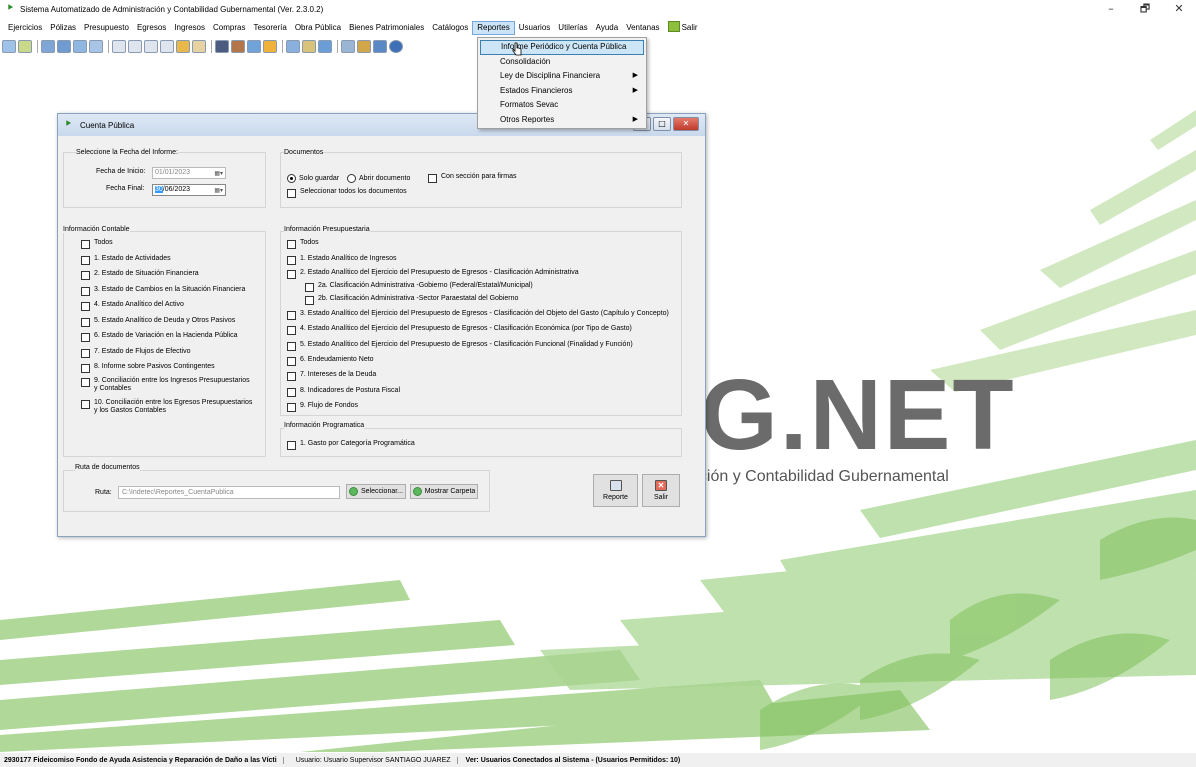 This screenshot has width=1196, height=767. What do you see at coordinates (189, 28) in the screenshot?
I see `menu-ingresos: Ingresos` at bounding box center [189, 28].